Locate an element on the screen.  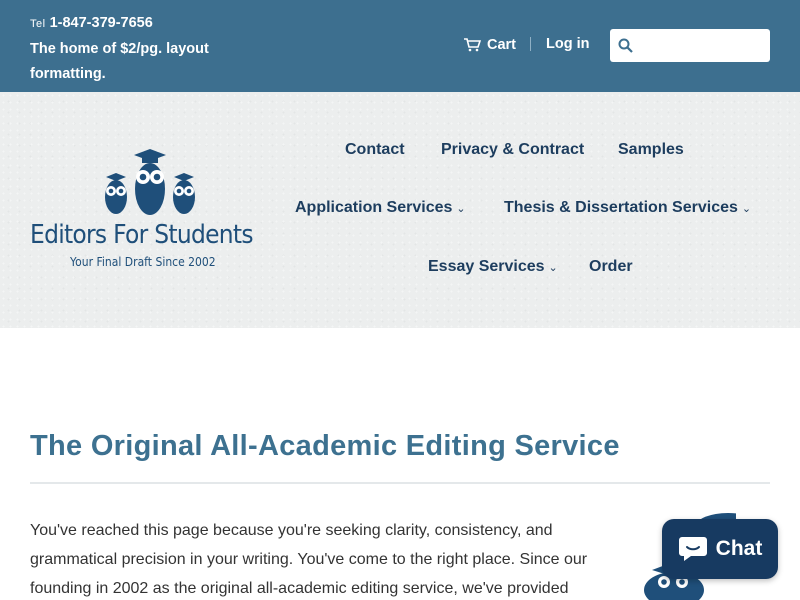
cart-icon is located at coordinates (472, 45).